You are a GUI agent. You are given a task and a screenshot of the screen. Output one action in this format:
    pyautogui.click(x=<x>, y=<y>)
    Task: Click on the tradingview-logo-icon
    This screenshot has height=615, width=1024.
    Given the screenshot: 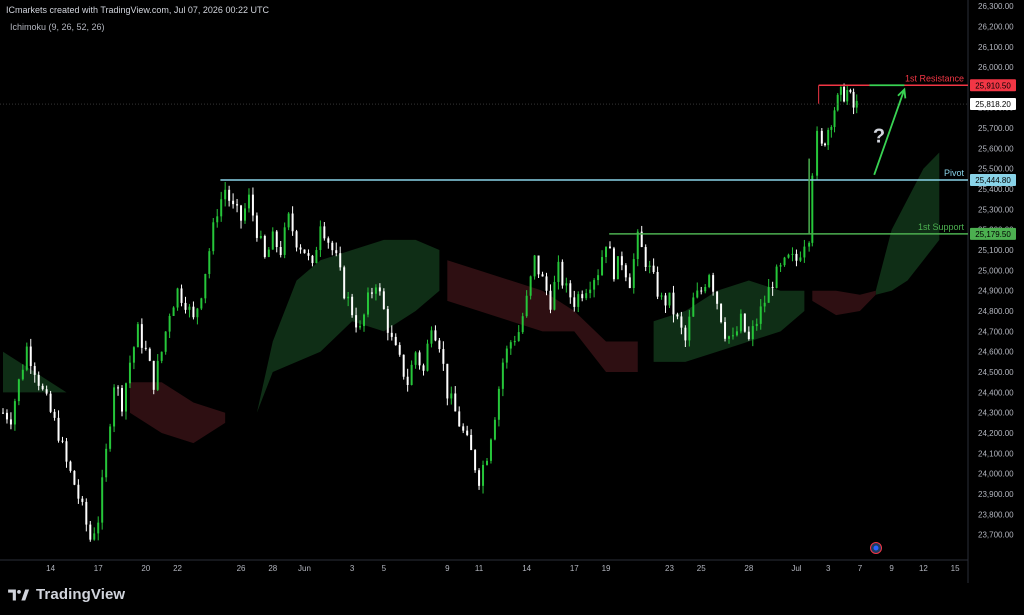 What is the action you would take?
    pyautogui.click(x=19, y=594)
    